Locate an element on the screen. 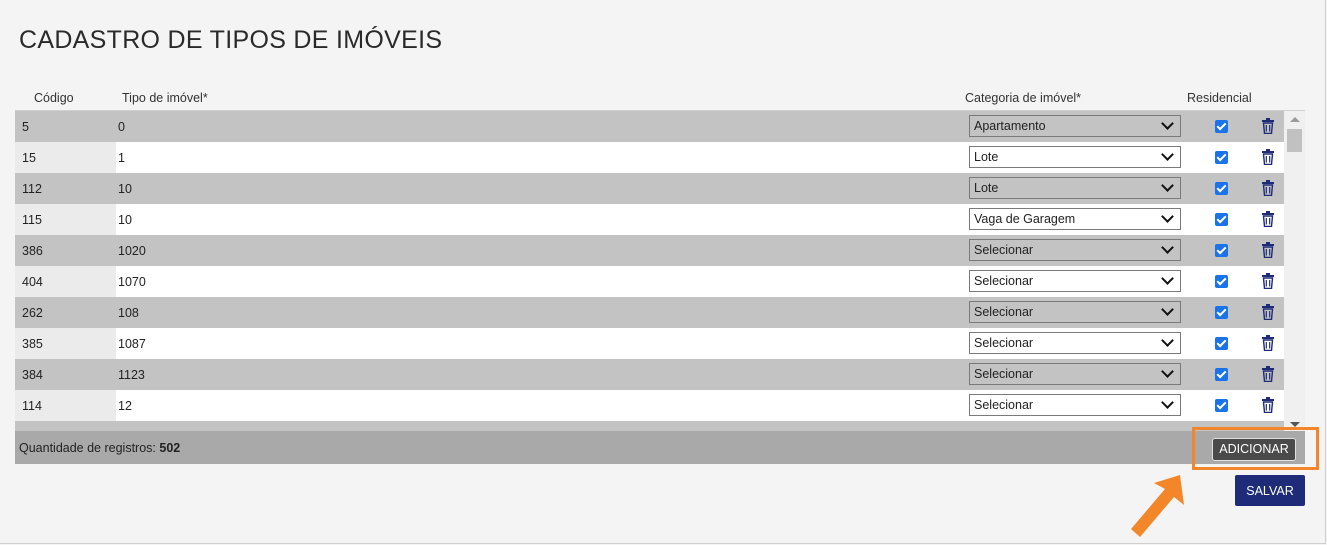 The image size is (1327, 545). categoria-select: Vaga de Garagem is located at coordinates (1075, 219).